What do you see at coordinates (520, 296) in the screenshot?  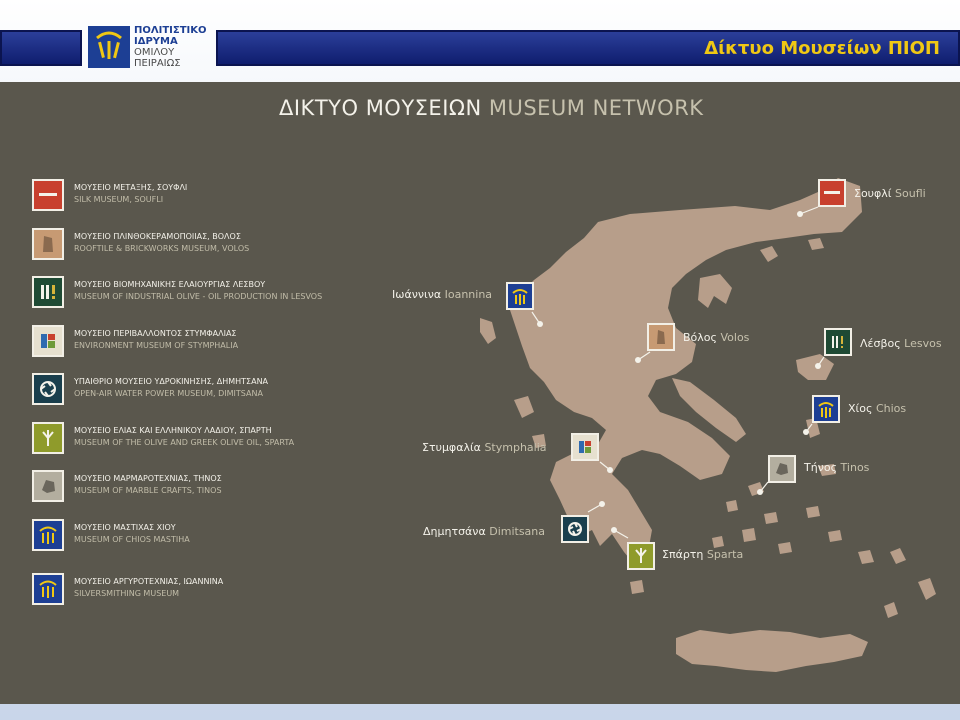 I see `marker-ioannina-piop-icon` at bounding box center [520, 296].